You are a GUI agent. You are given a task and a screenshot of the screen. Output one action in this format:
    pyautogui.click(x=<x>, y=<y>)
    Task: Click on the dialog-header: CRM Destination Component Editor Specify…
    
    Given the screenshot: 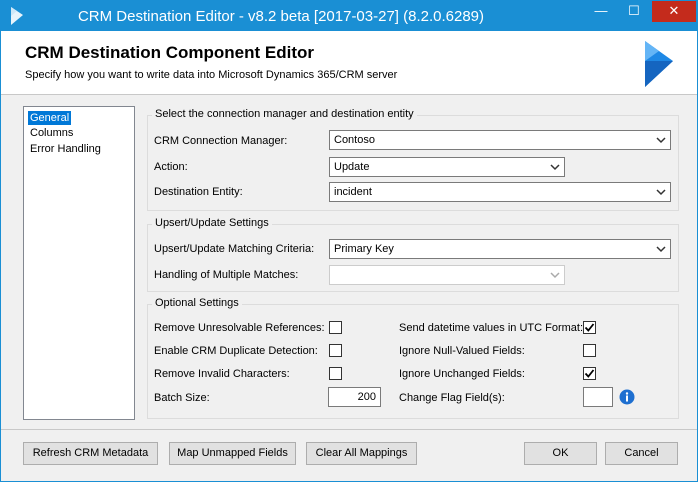 What is the action you would take?
    pyautogui.click(x=349, y=63)
    